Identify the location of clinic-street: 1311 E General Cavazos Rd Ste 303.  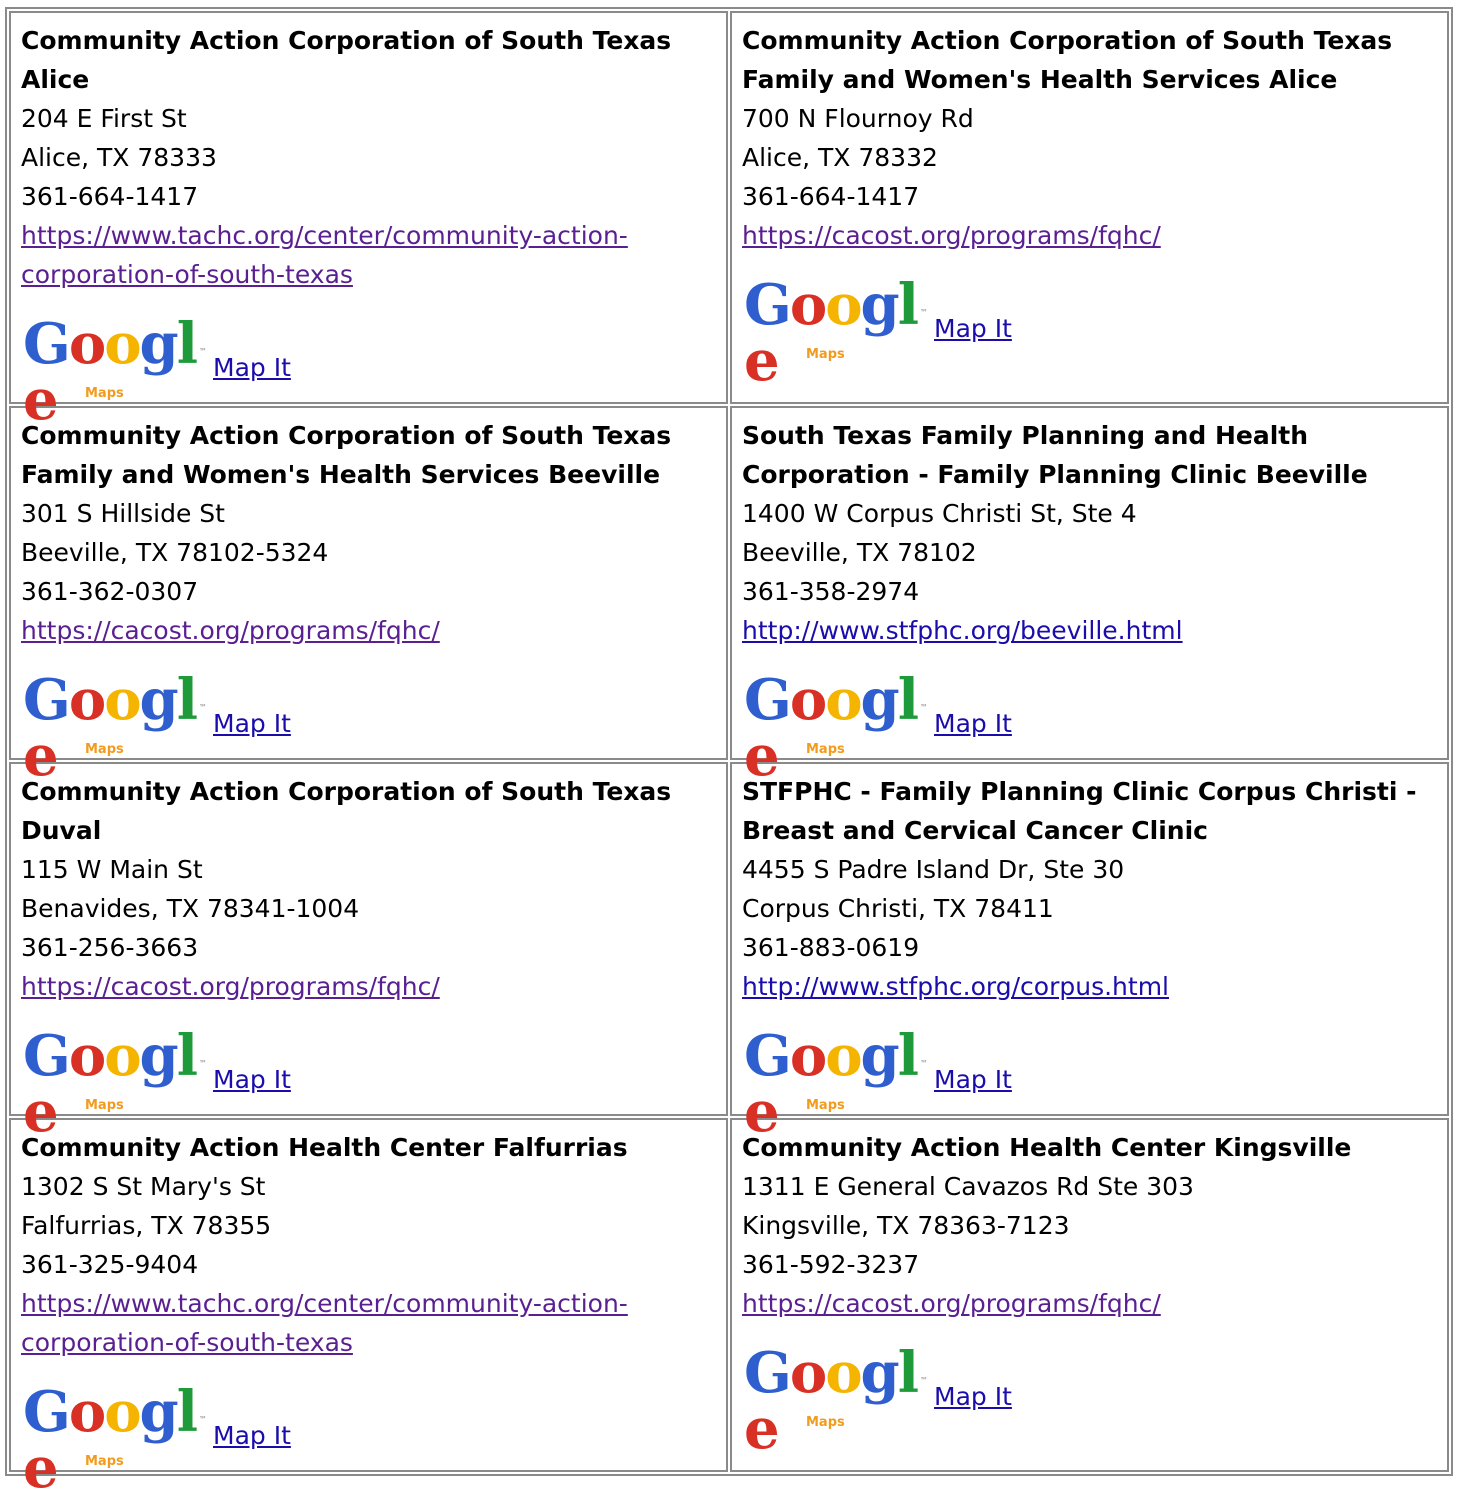
(968, 1186).